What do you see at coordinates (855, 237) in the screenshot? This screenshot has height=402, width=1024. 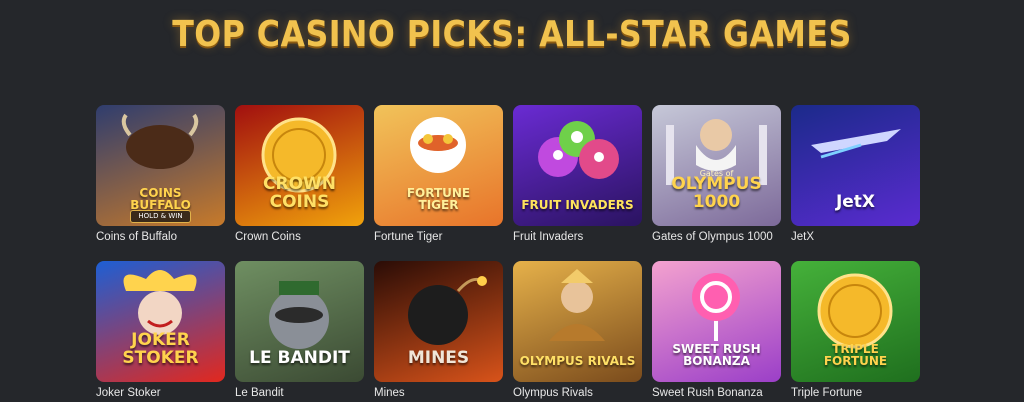 I see `game-name: JetX` at bounding box center [855, 237].